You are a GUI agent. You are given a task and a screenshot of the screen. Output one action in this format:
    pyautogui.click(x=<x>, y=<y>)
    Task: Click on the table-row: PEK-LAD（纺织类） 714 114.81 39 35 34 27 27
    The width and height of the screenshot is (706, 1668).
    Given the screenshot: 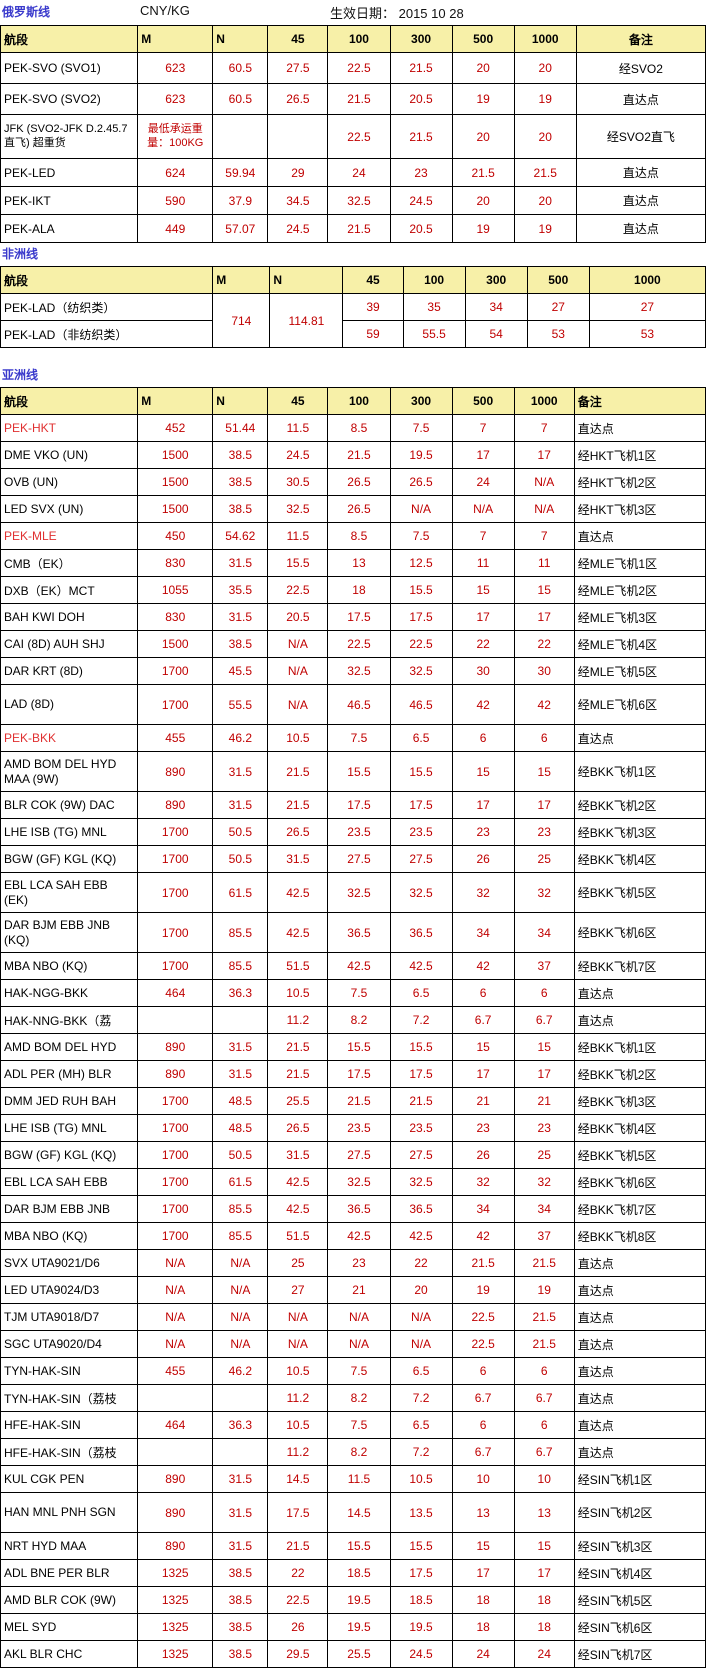 What is the action you would take?
    pyautogui.click(x=353, y=320)
    